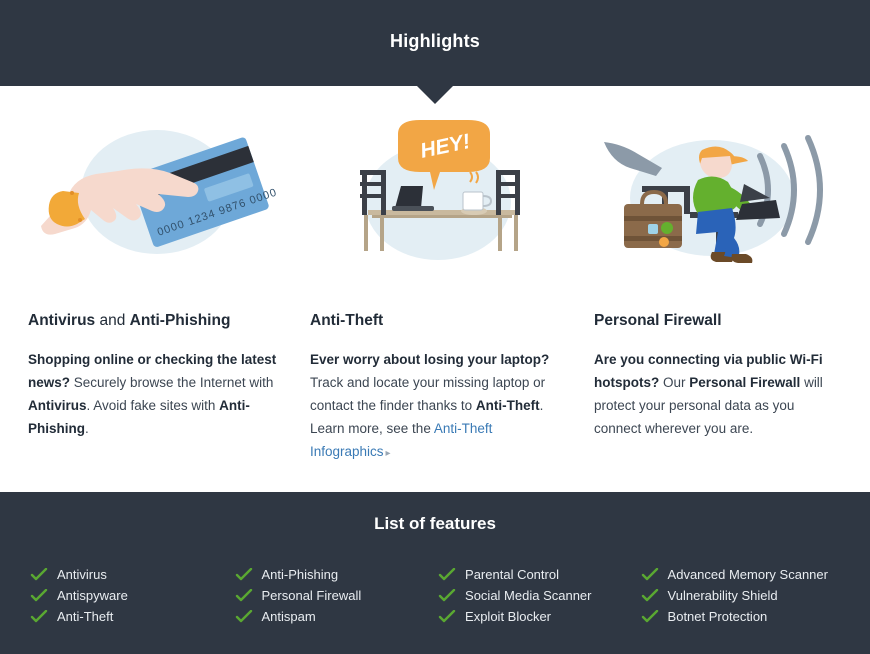 The height and width of the screenshot is (654, 870). I want to click on heading-part-antitheft: Anti-Theft, so click(347, 320).